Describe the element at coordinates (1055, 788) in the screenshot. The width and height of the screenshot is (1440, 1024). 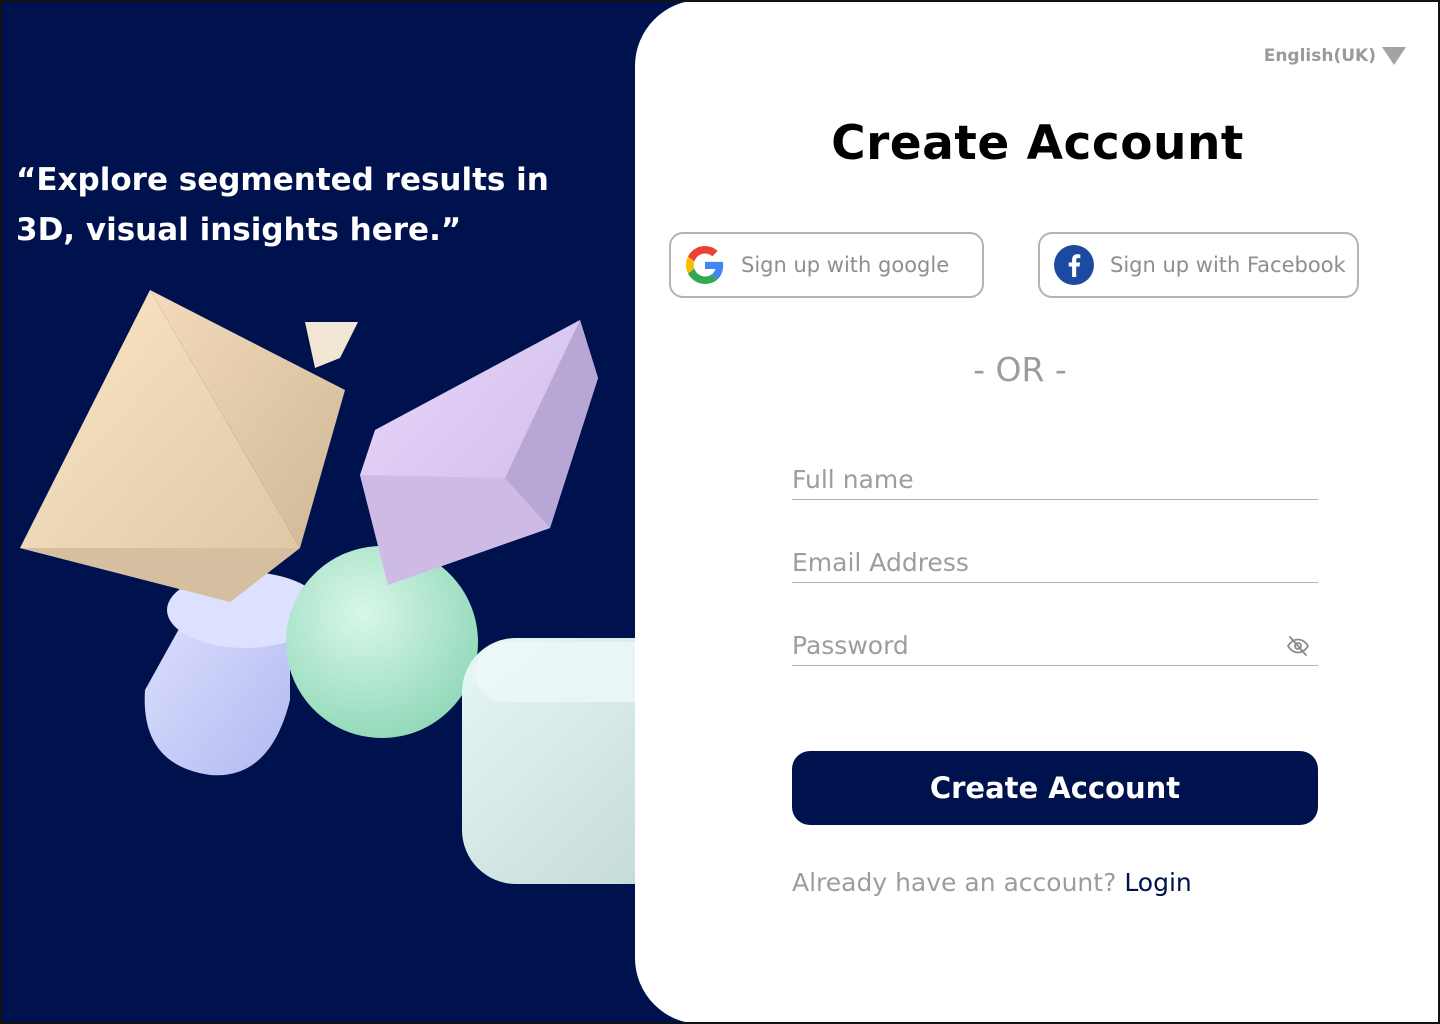
I see `create-account-button: Create Account` at that location.